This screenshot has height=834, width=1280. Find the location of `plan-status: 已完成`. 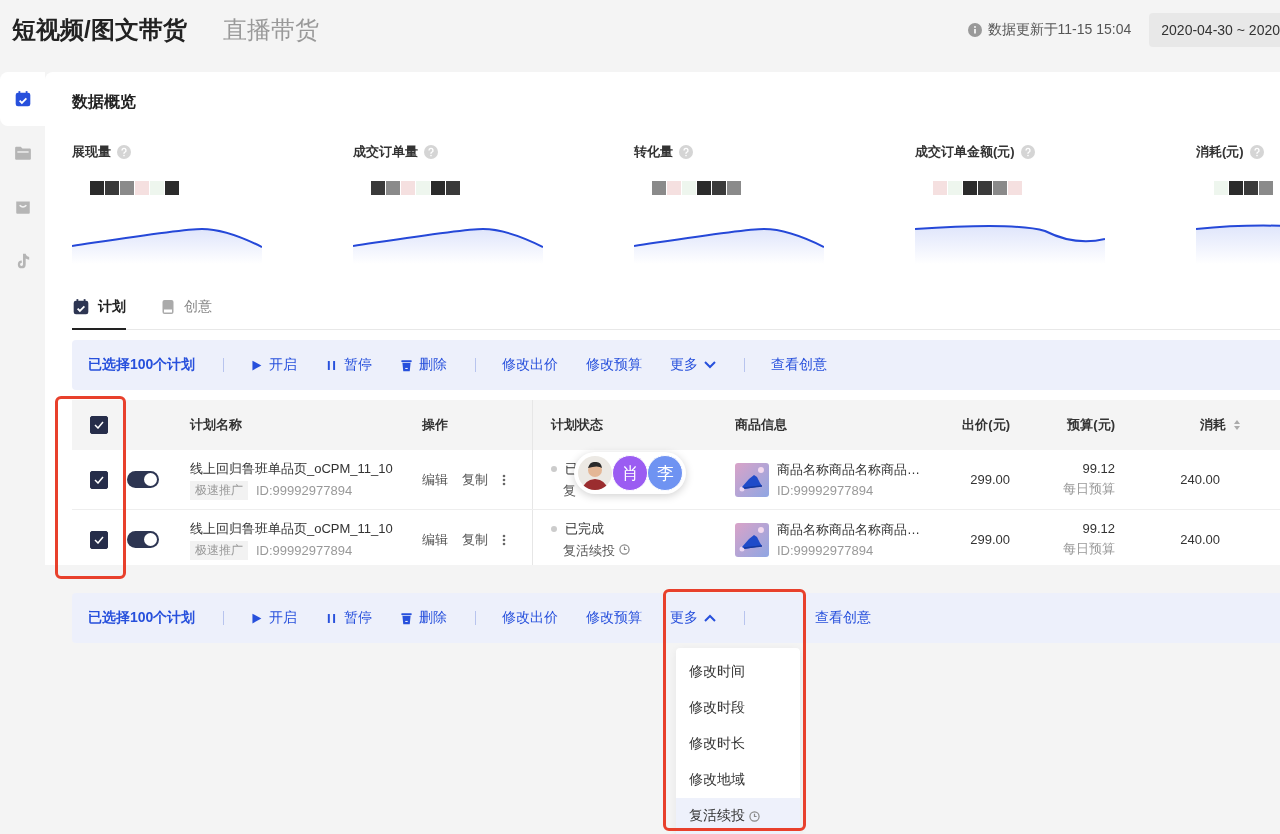

plan-status: 已完成 is located at coordinates (584, 528).